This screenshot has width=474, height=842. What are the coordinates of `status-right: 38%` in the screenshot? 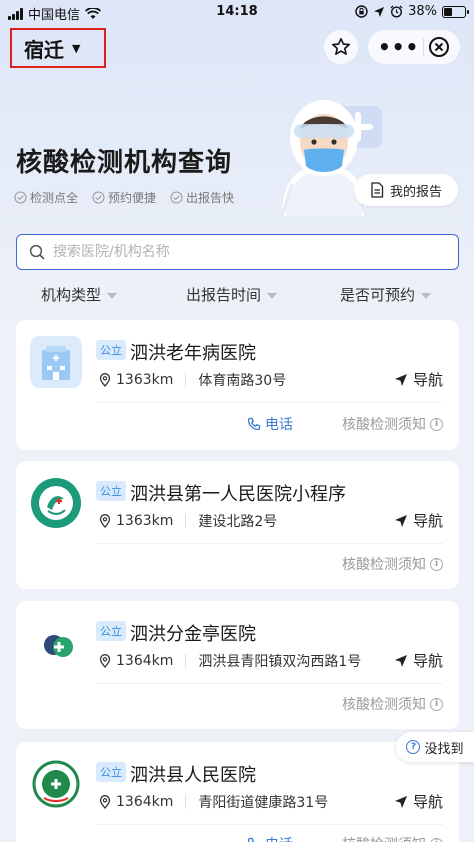 It's located at (412, 11).